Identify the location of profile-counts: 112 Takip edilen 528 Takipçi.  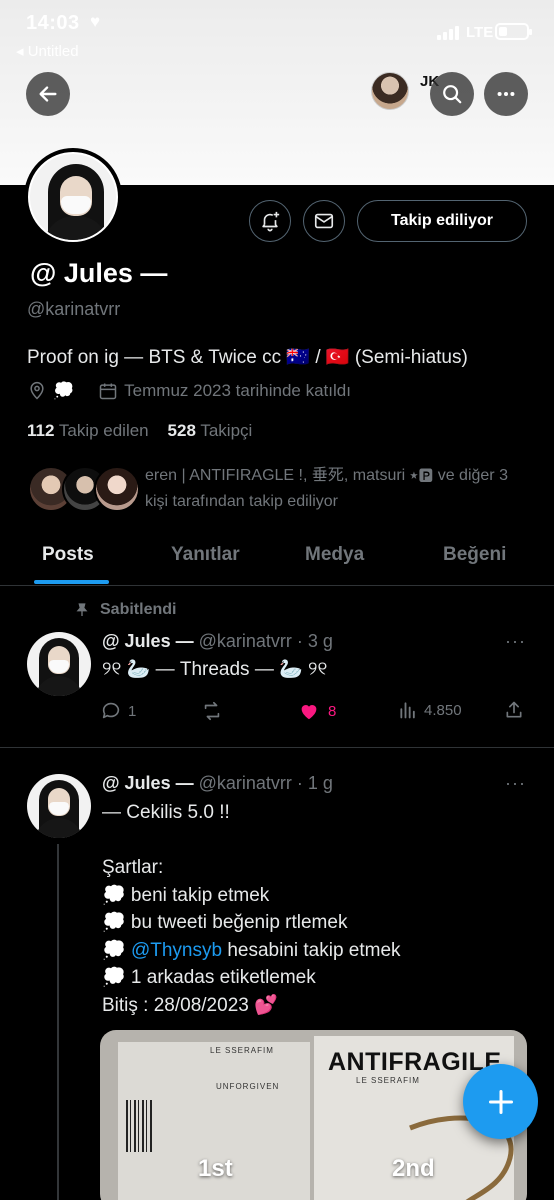
(139, 431).